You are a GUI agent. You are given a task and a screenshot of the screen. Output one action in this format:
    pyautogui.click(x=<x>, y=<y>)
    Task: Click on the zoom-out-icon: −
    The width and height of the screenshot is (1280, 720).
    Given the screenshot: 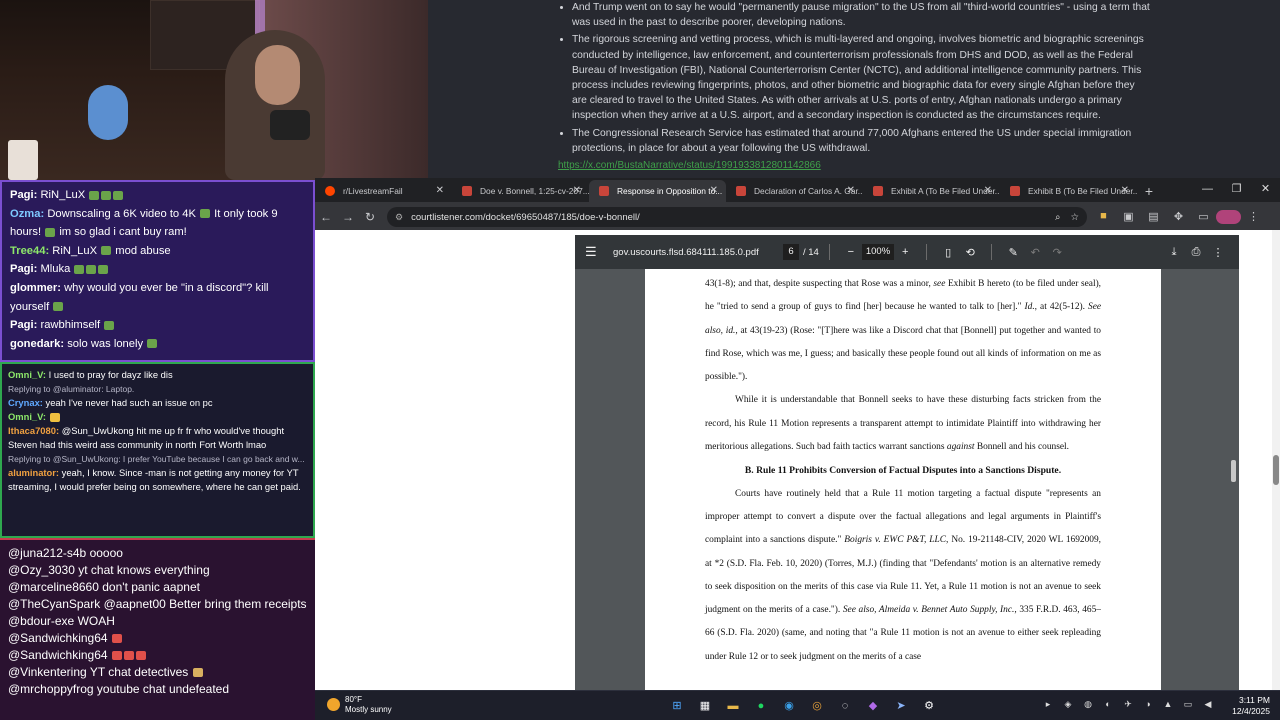 What is the action you would take?
    pyautogui.click(x=851, y=252)
    